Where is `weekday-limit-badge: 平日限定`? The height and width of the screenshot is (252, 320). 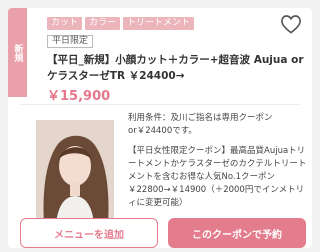 weekday-limit-badge: 平日限定 is located at coordinates (70, 41).